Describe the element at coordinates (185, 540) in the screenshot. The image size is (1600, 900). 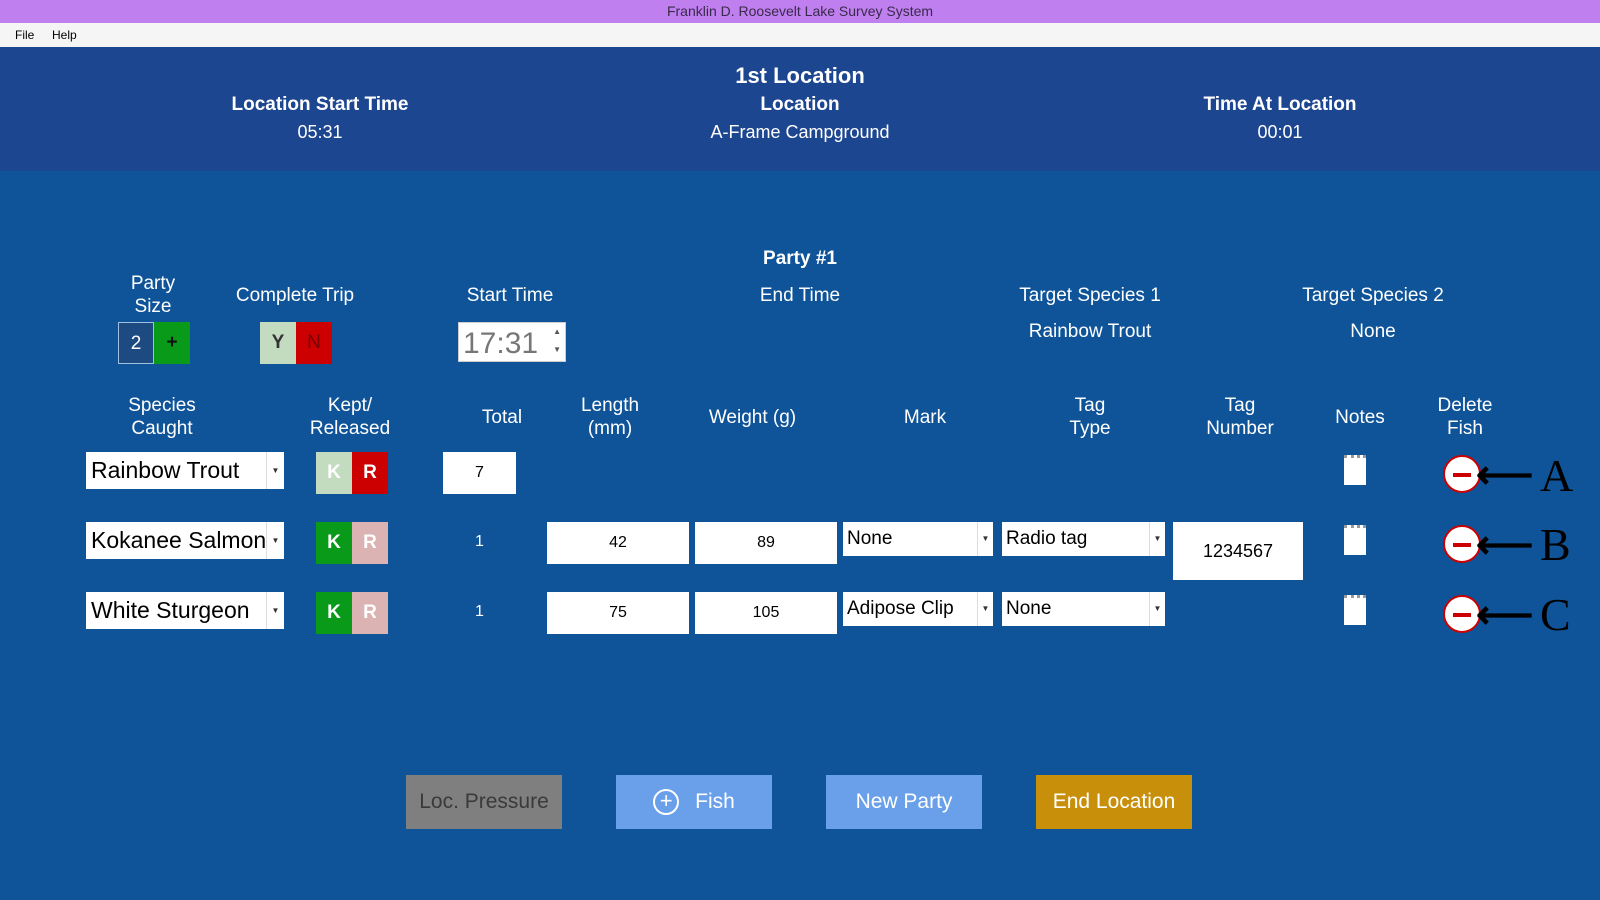
I see `species-select: Kokanee Salmon ▼` at that location.